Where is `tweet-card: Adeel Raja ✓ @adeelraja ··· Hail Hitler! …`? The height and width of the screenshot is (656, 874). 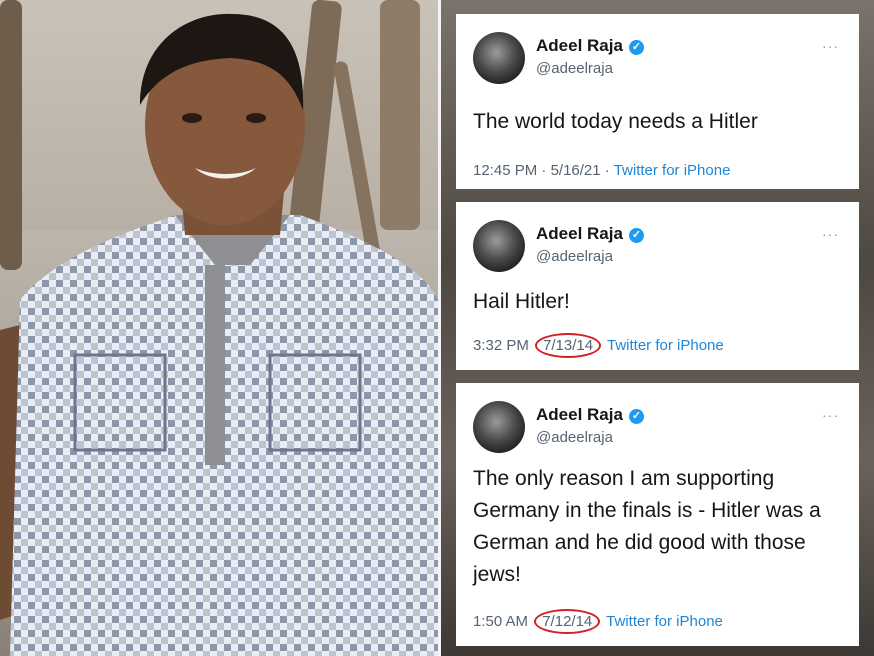
tweet-card: Adeel Raja ✓ @adeelraja ··· Hail Hitler! … is located at coordinates (657, 286).